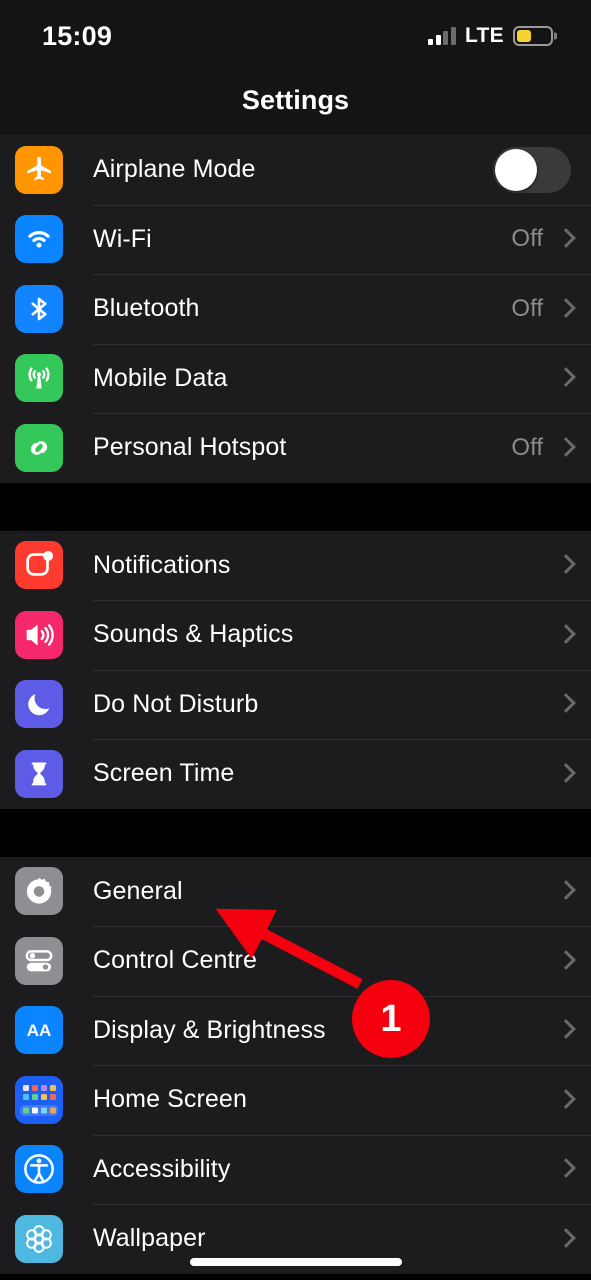 The image size is (591, 1280). Describe the element at coordinates (39, 169) in the screenshot. I see `airplane-icon` at that location.